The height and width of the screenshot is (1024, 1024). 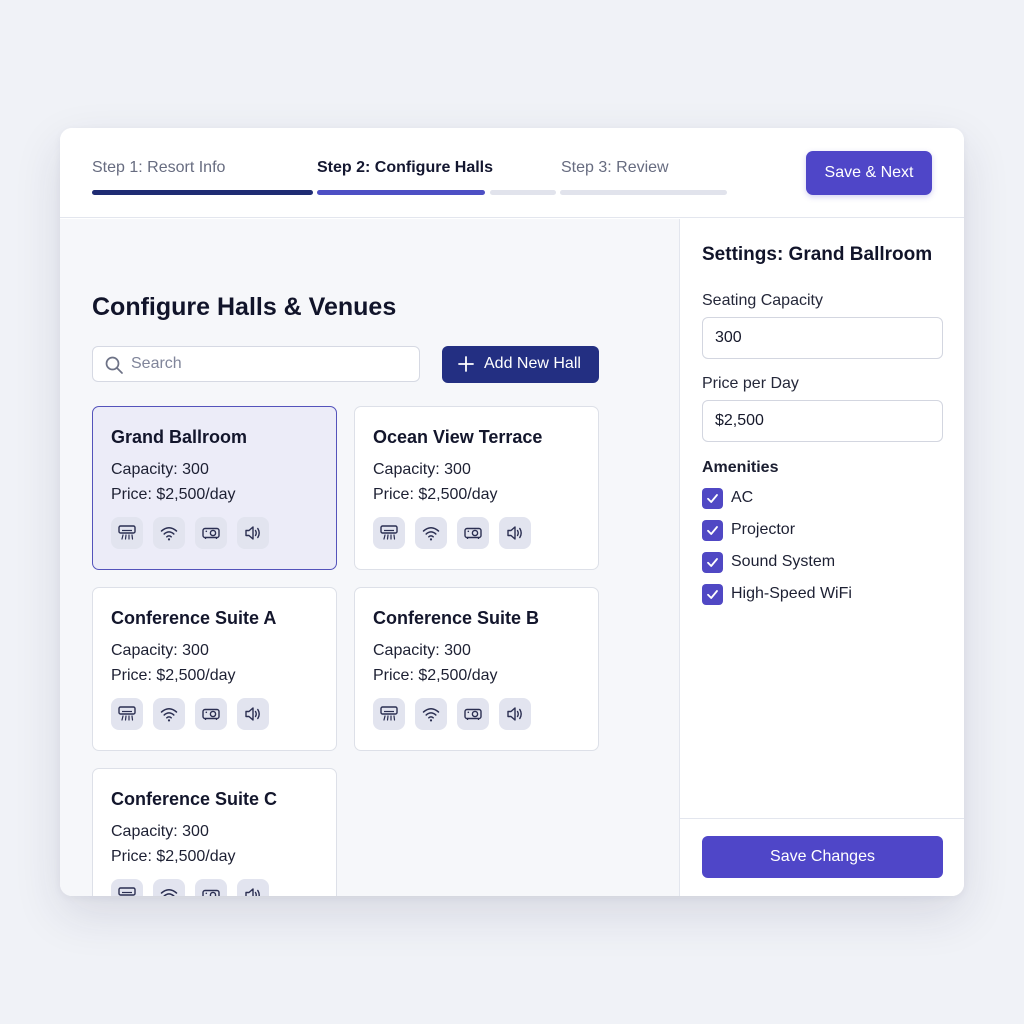 I want to click on price-per-day-label: Price per Day, so click(x=750, y=383).